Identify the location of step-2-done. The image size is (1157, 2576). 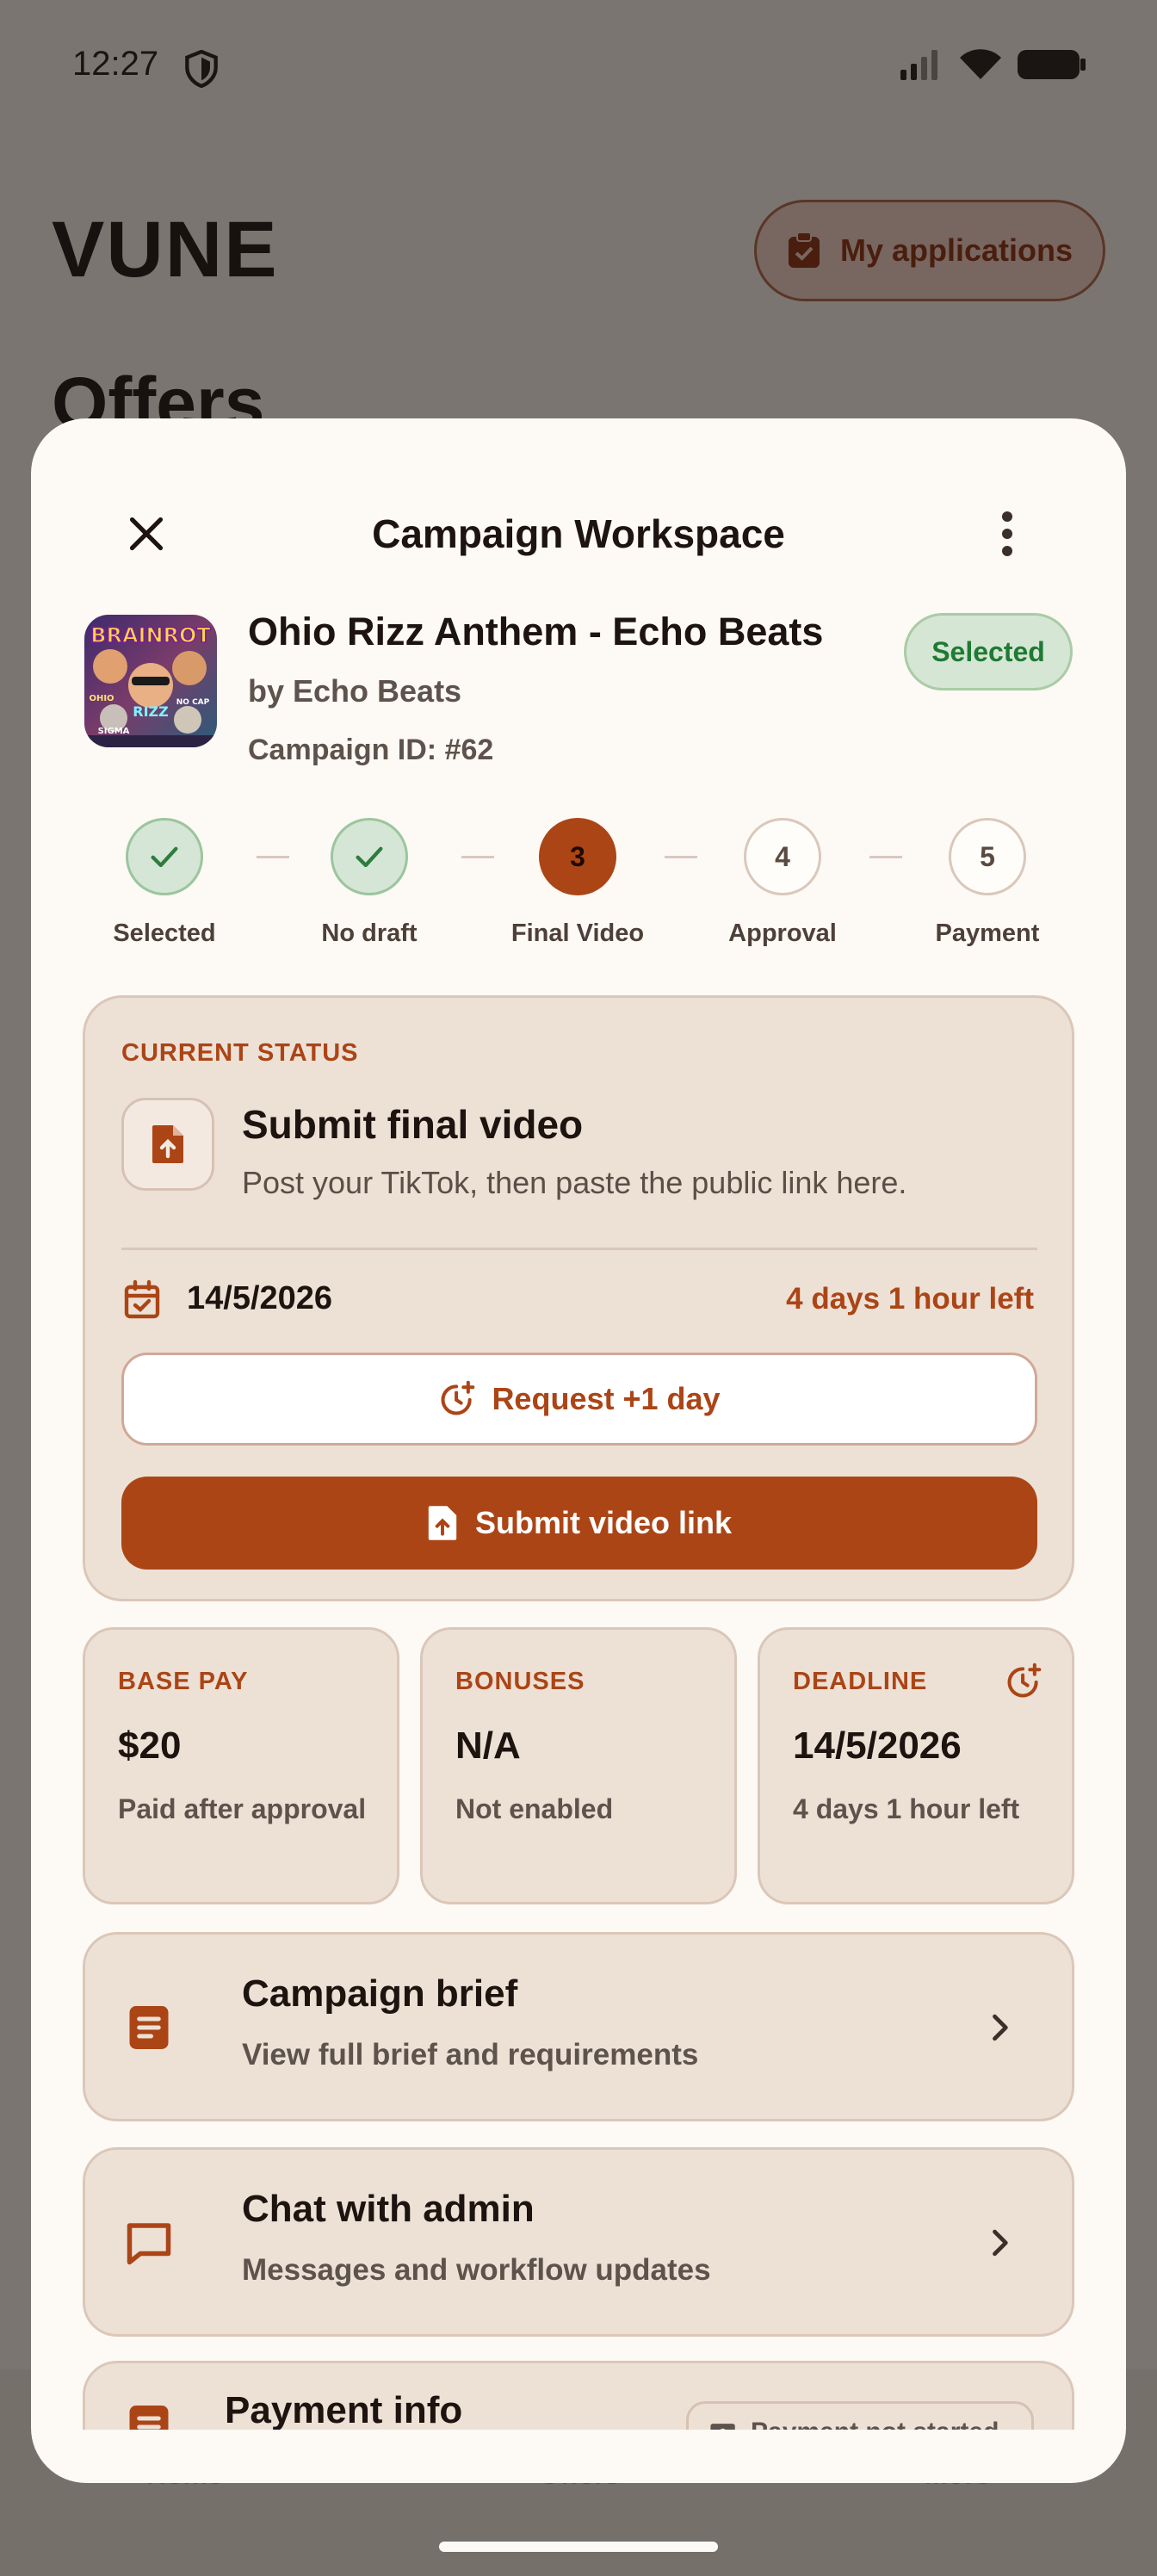
(369, 857).